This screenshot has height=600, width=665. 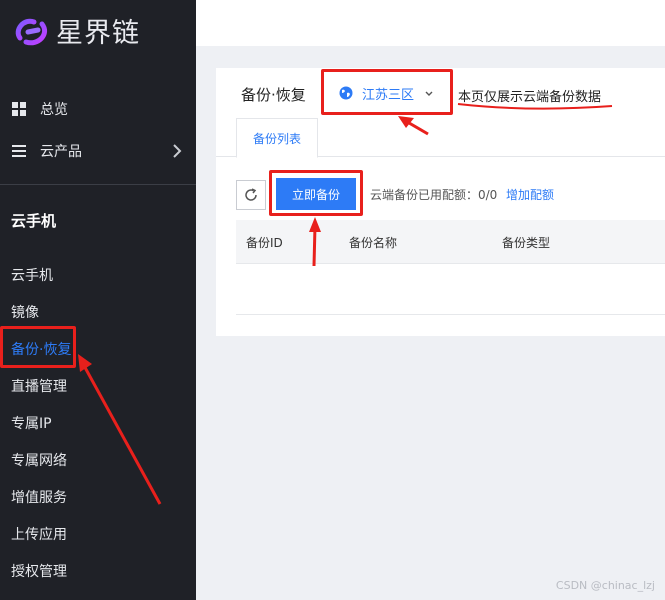 What do you see at coordinates (316, 194) in the screenshot?
I see `backup-now-button: 立即备份` at bounding box center [316, 194].